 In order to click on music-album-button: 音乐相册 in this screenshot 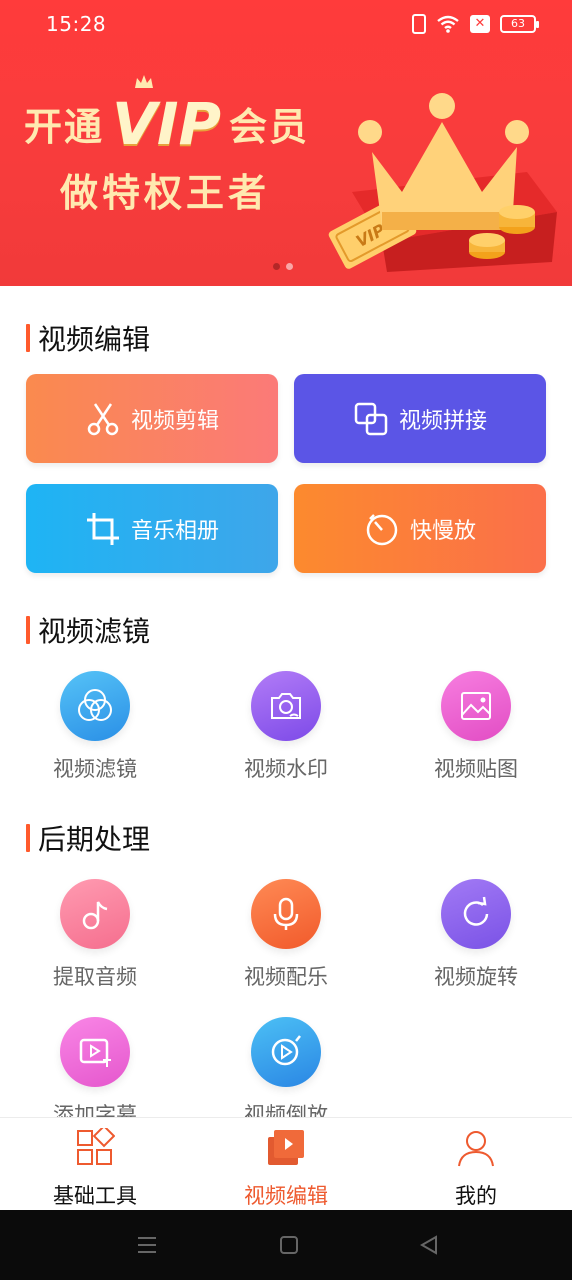, I will do `click(152, 528)`.